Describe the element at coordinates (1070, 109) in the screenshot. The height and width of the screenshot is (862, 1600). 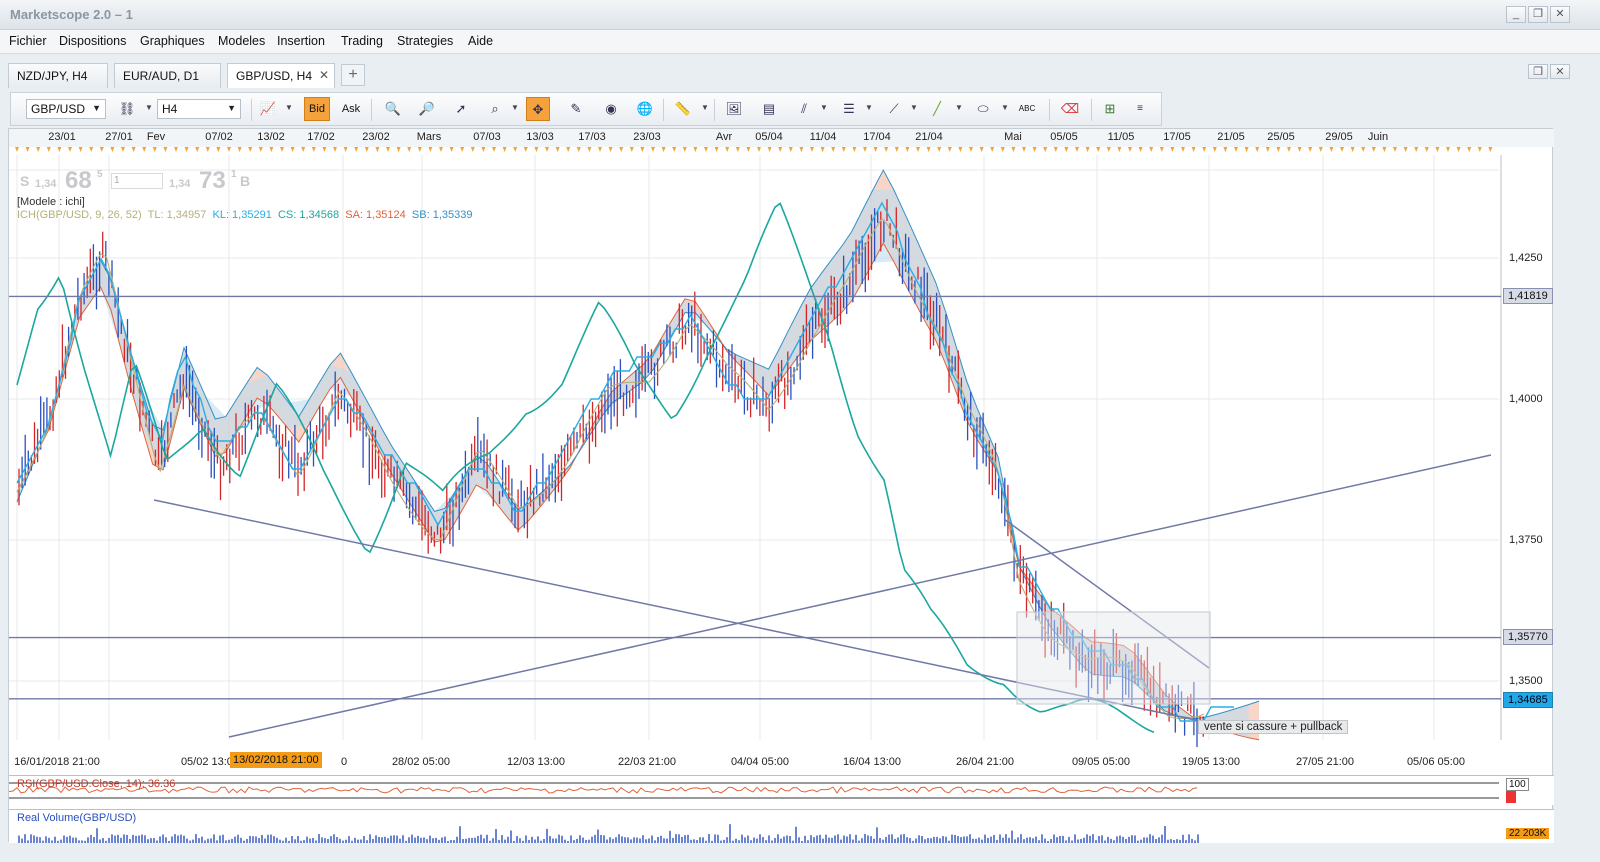
I see `eraser-icon: ⌫` at that location.